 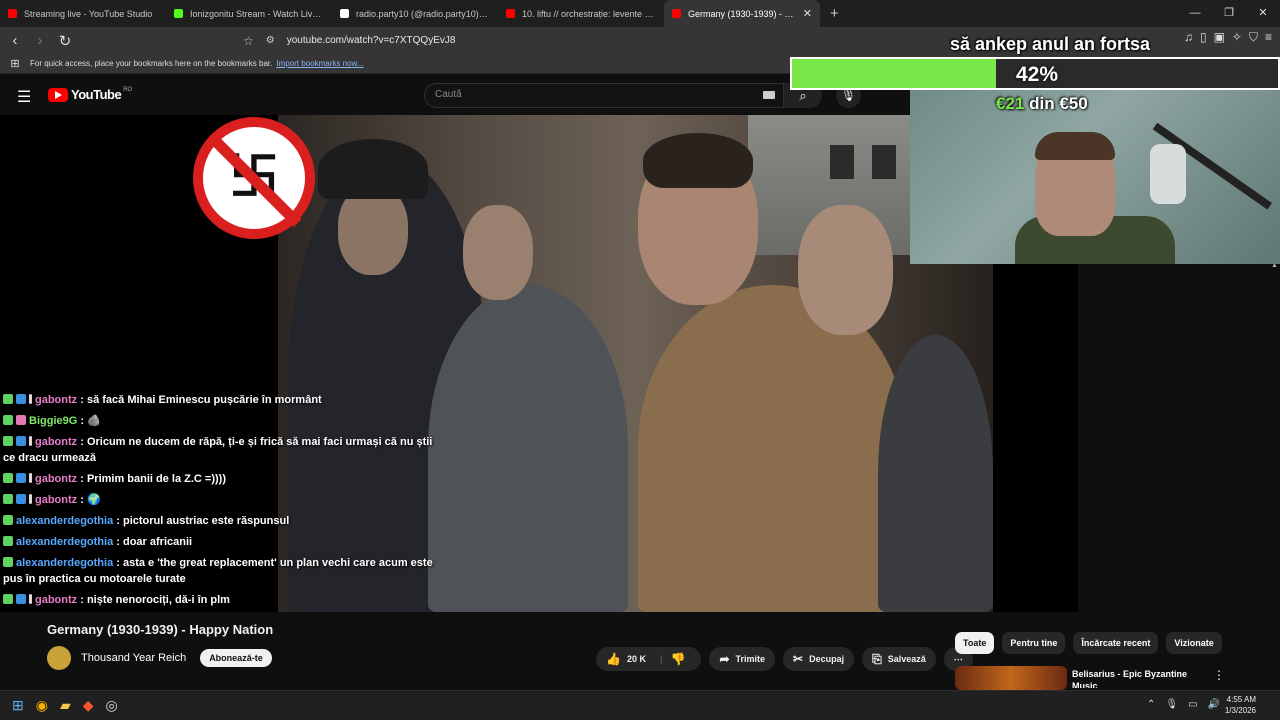 I want to click on window-shape, so click(x=884, y=162).